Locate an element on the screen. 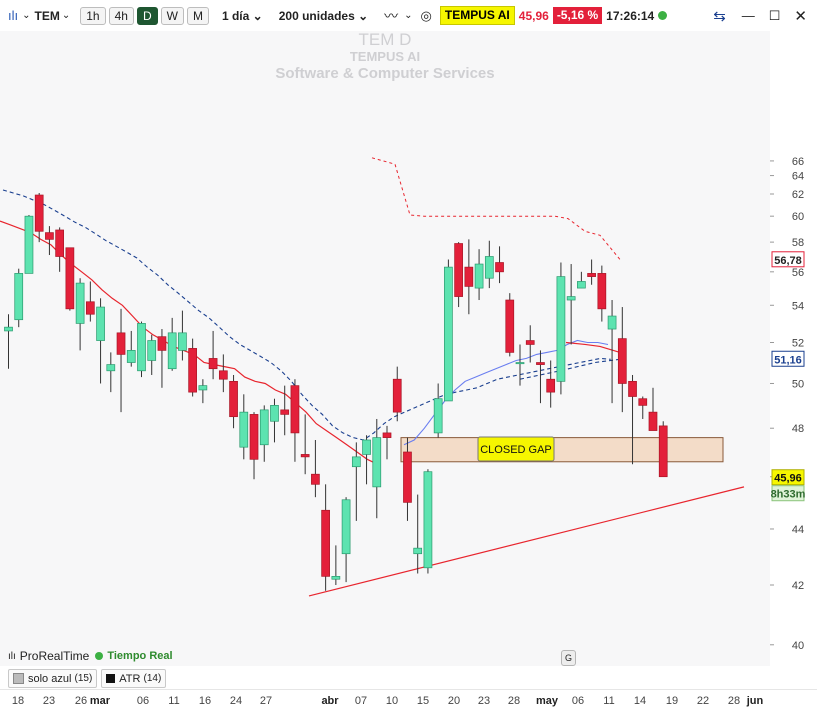 Image resolution: width=817 pixels, height=715 pixels. last-price: 45,96 is located at coordinates (533, 15).